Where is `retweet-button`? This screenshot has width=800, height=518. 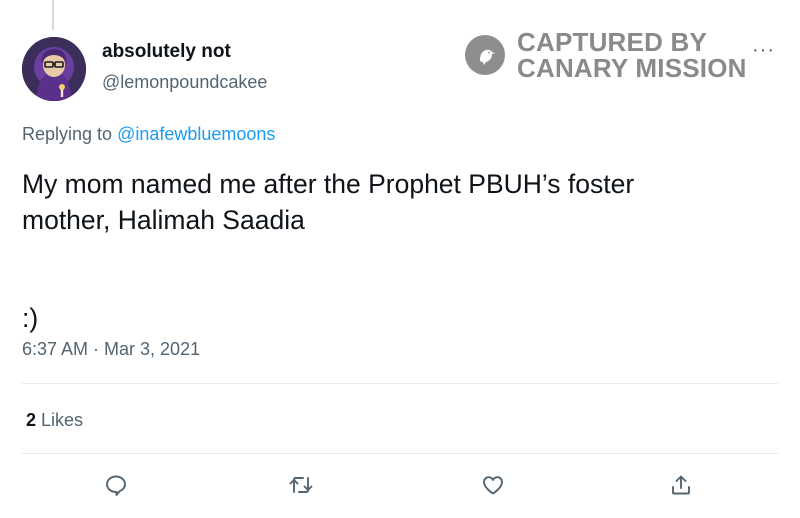 retweet-button is located at coordinates (301, 485).